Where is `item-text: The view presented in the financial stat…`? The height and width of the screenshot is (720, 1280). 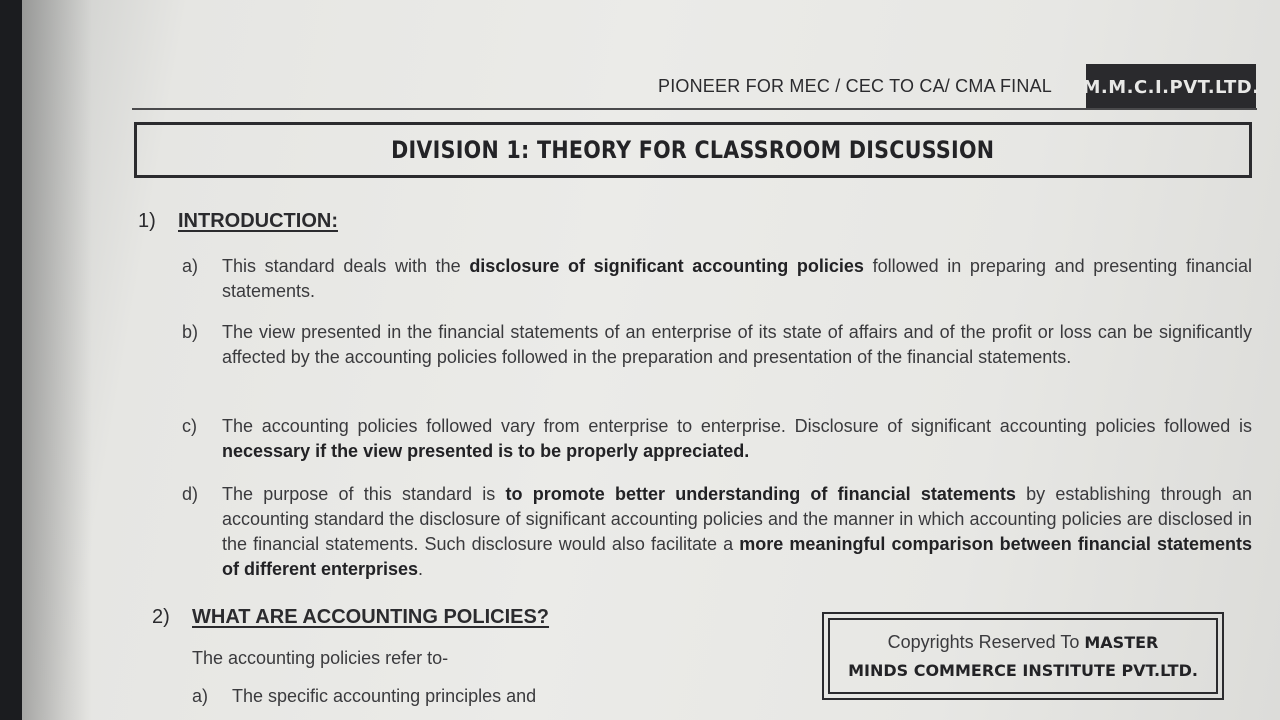 item-text: The view presented in the financial stat… is located at coordinates (737, 344).